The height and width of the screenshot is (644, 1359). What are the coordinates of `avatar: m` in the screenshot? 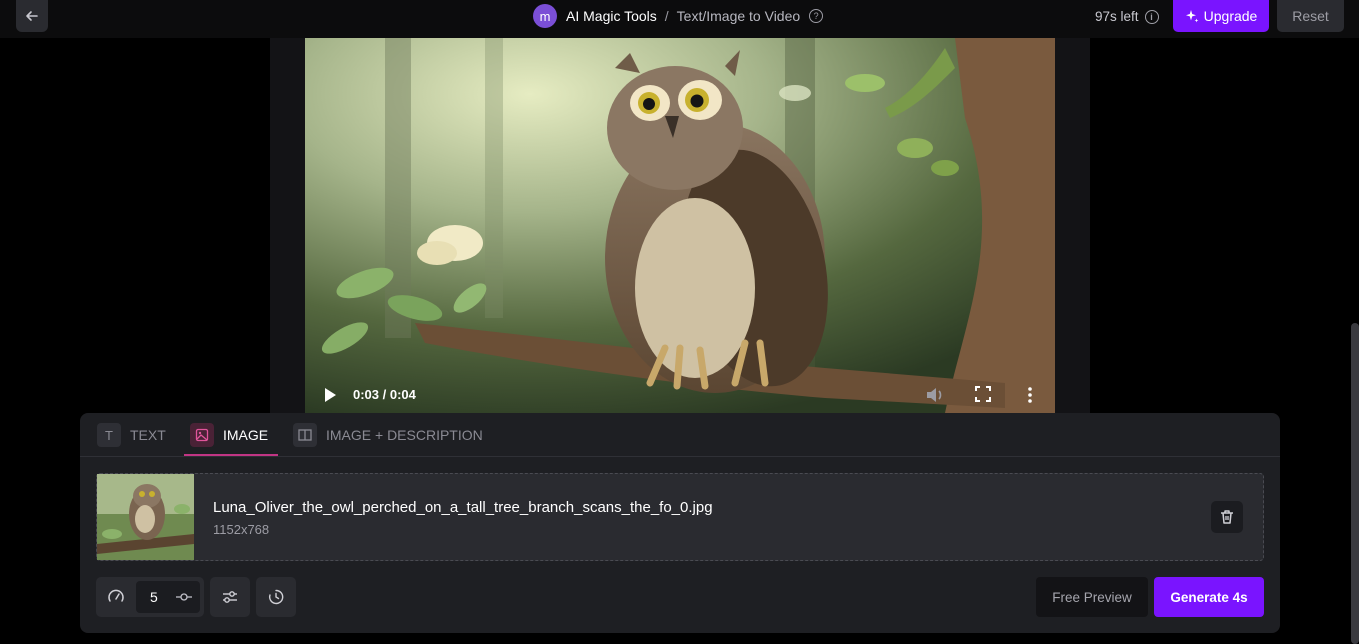 It's located at (545, 16).